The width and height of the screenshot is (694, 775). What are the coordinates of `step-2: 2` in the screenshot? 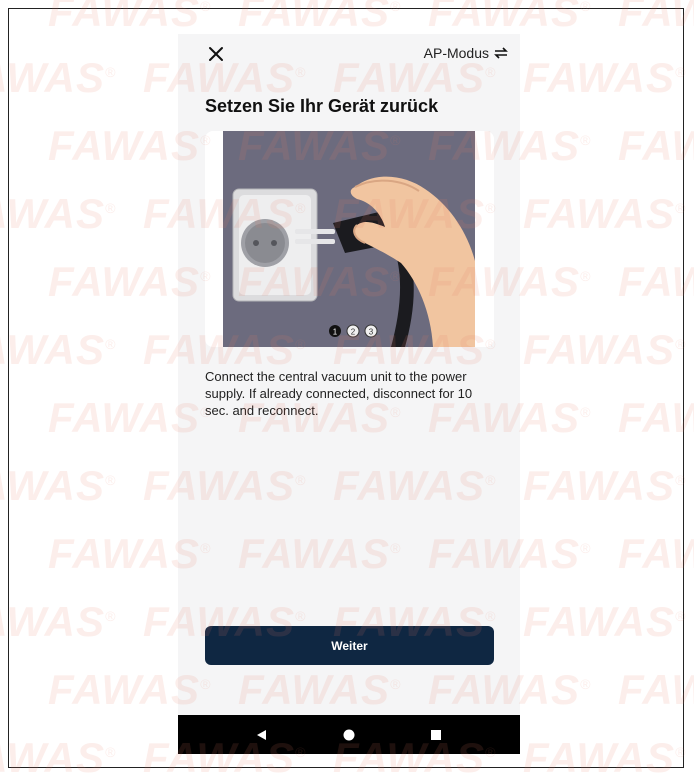 It's located at (353, 332).